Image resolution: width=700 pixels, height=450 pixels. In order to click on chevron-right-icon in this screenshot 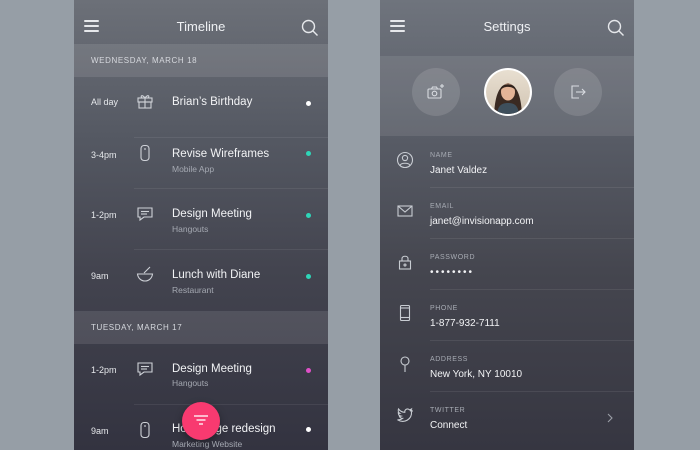, I will do `click(610, 418)`.